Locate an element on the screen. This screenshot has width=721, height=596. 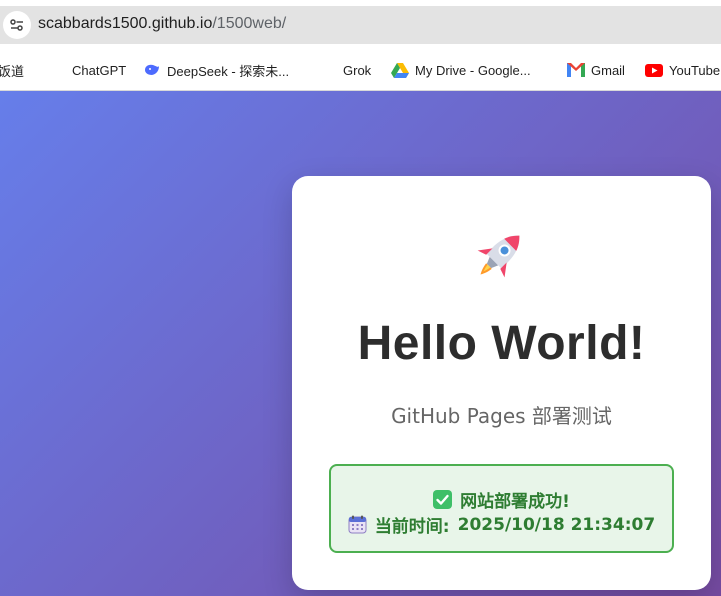
status-box: 网站部署成功! 当前时间: 2025/10/18 21:34:07 is located at coordinates (501, 508).